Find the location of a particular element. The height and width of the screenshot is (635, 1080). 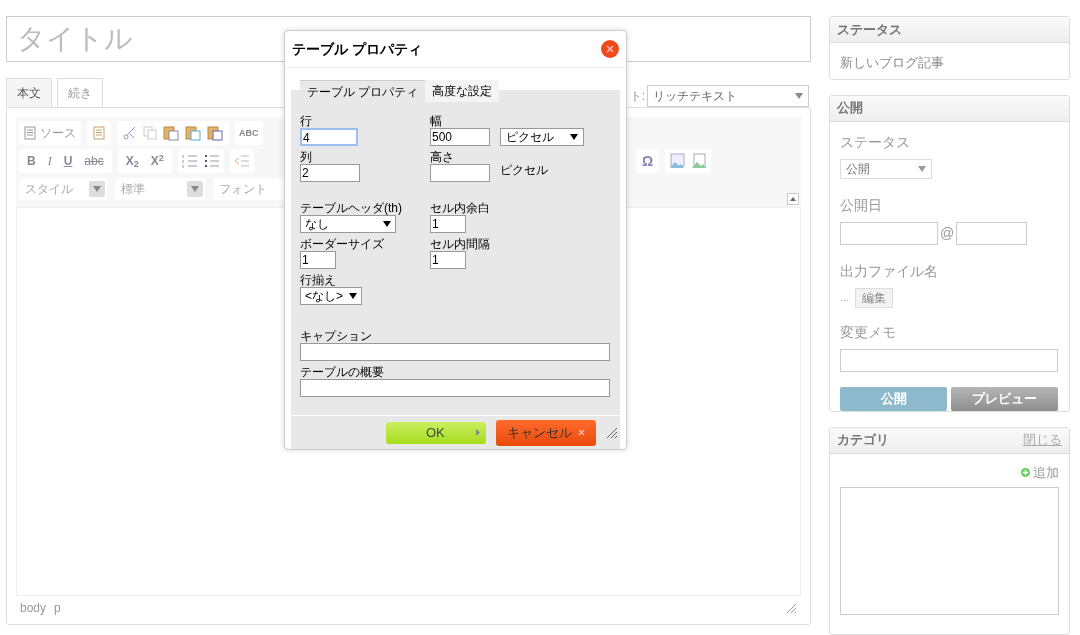

status-select: 公開 is located at coordinates (886, 168).